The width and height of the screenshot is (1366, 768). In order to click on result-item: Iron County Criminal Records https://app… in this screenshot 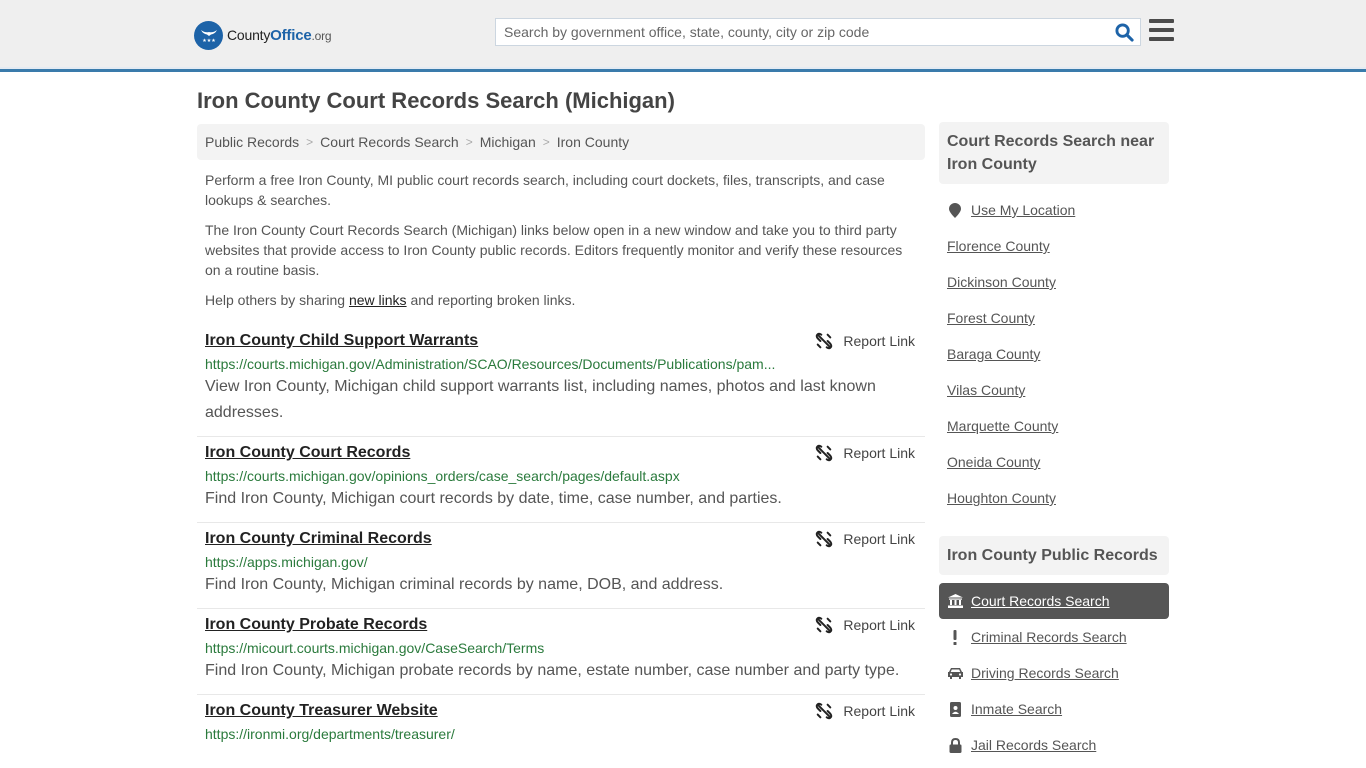, I will do `click(561, 566)`.